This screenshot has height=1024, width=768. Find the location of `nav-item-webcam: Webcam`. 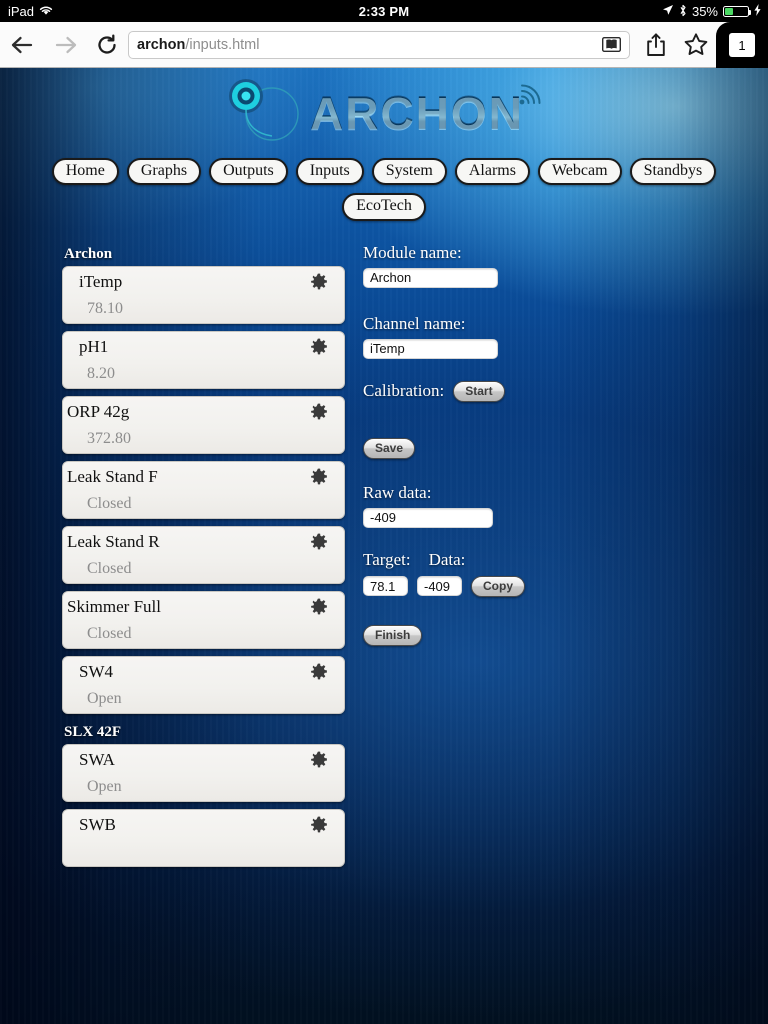

nav-item-webcam: Webcam is located at coordinates (579, 172).